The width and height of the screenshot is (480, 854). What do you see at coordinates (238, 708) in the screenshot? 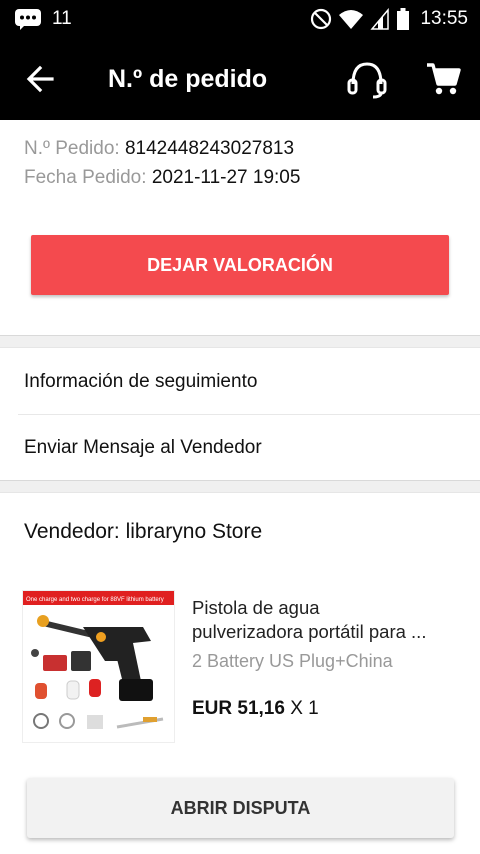
I see `product-price: EUR 51,16` at bounding box center [238, 708].